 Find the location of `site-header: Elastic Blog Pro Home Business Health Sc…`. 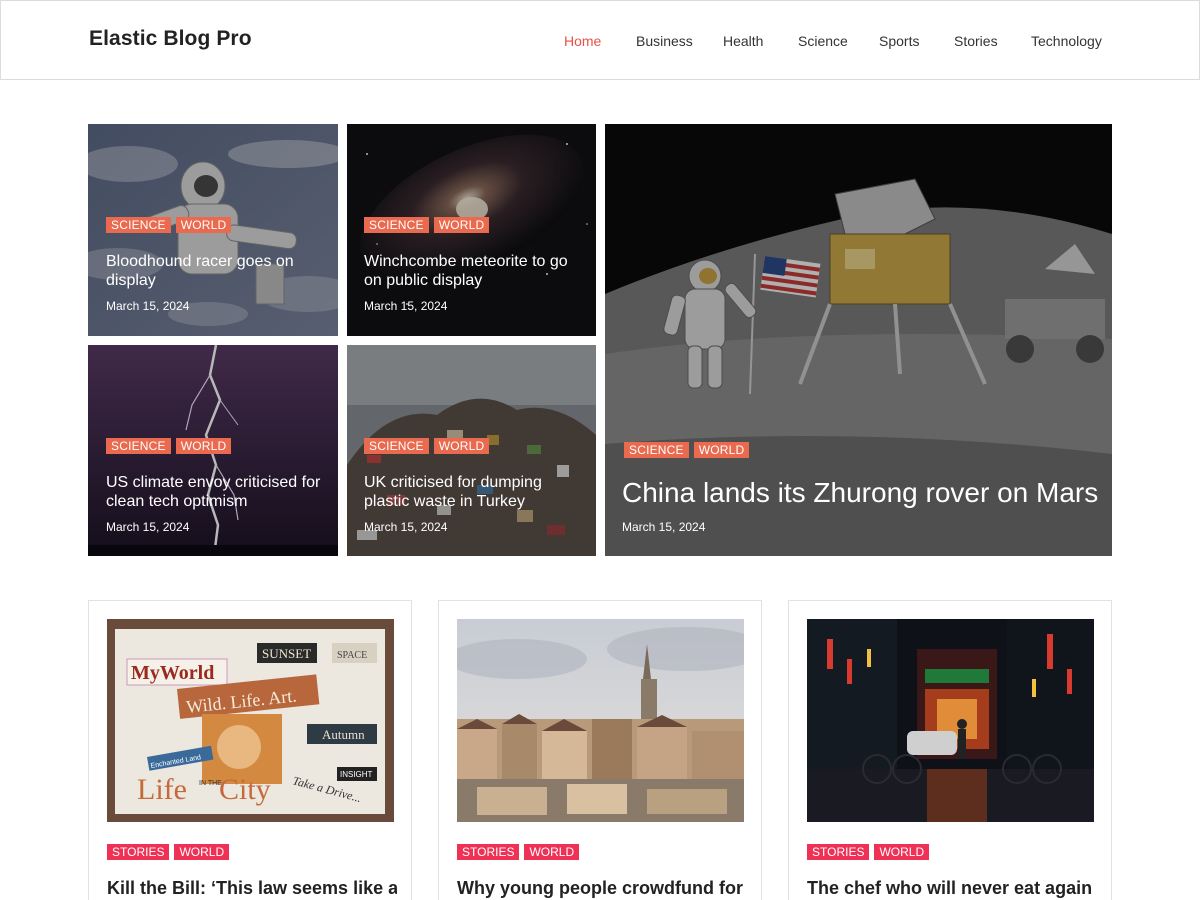

site-header: Elastic Blog Pro Home Business Health Sc… is located at coordinates (600, 40).